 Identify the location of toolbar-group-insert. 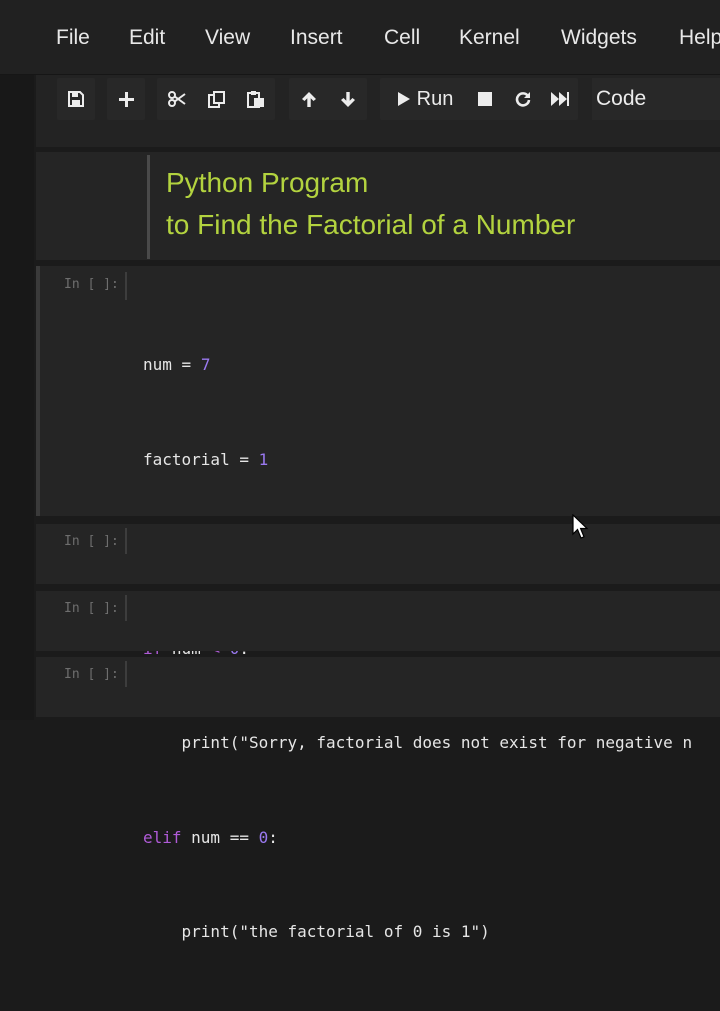
(126, 99).